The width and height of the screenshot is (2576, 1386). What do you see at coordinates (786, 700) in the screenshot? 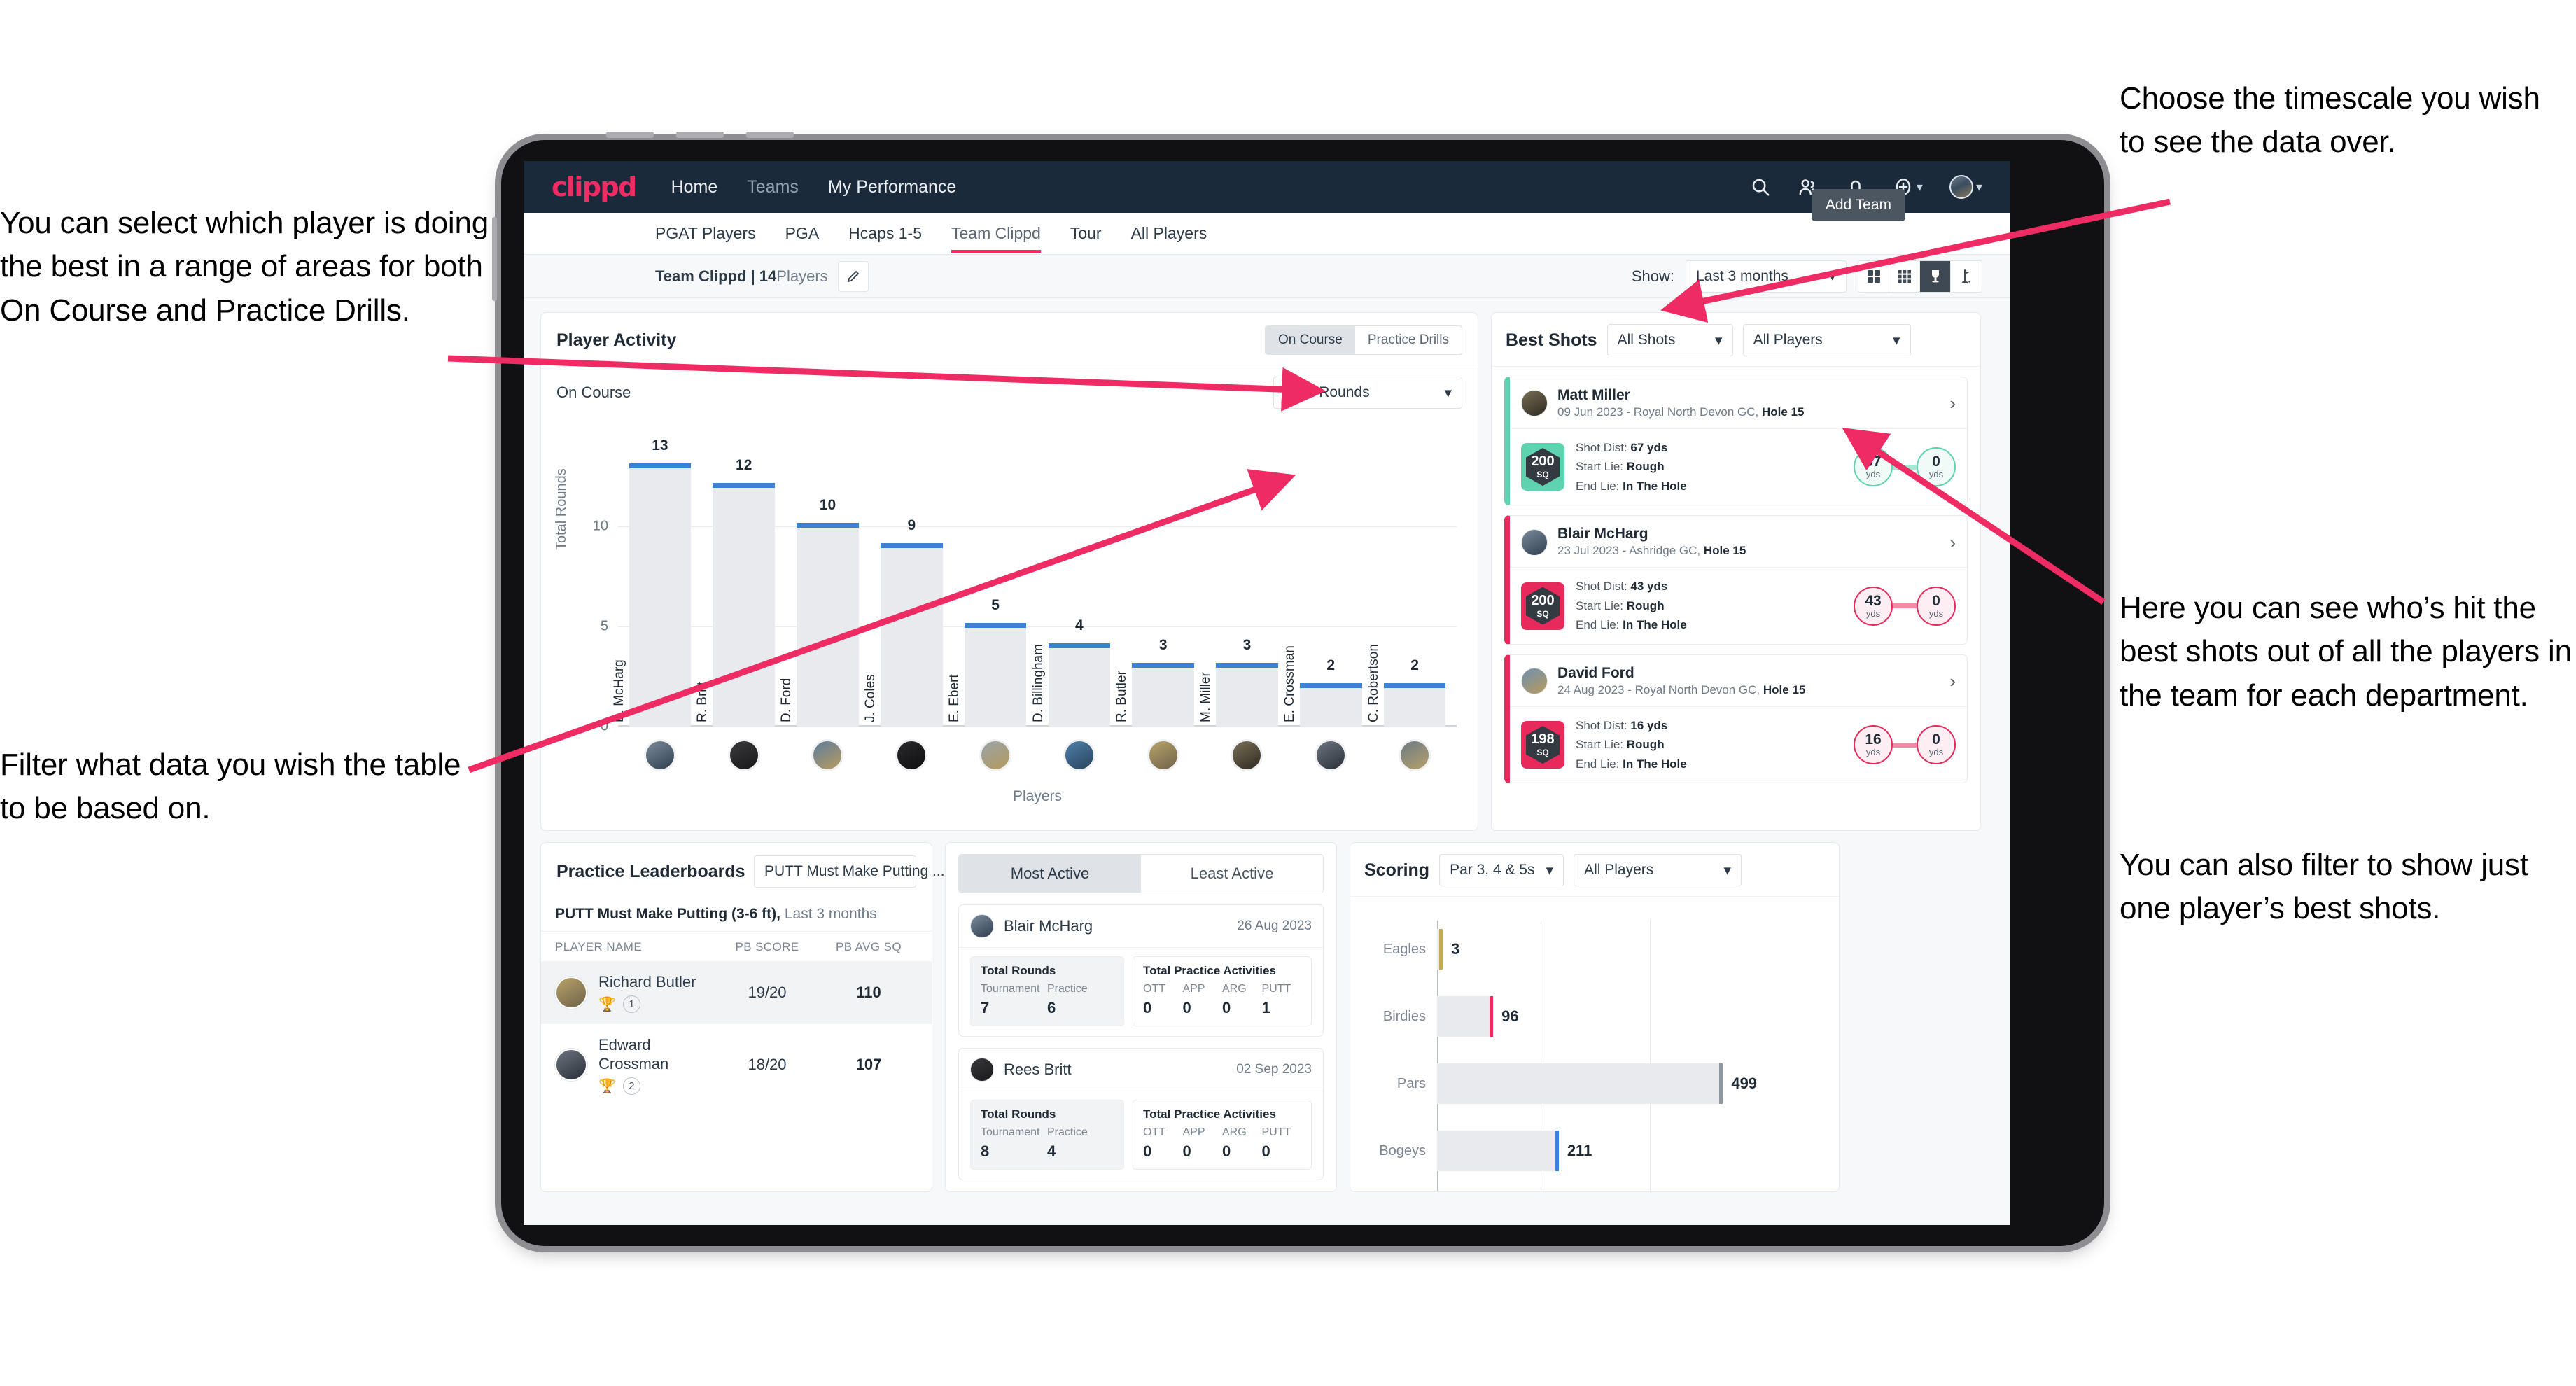
I see `chart-bar-label: D. Ford` at bounding box center [786, 700].